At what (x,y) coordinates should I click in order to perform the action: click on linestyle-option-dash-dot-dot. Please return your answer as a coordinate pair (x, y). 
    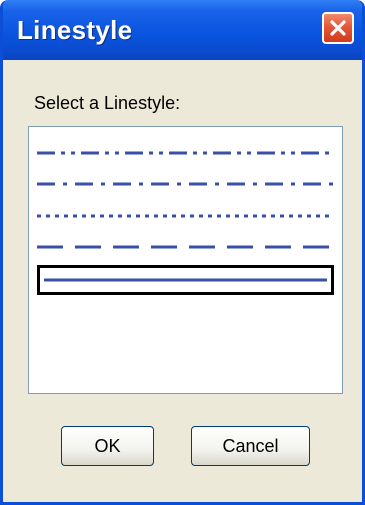
    Looking at the image, I should click on (185, 153).